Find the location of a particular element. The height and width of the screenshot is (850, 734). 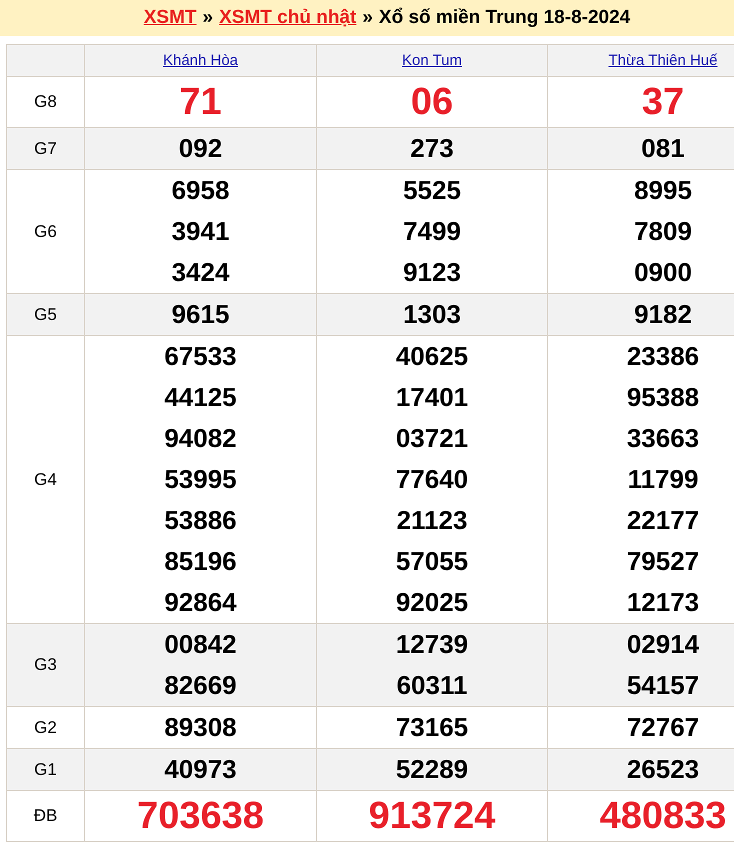

lottery-number: 67533 is located at coordinates (200, 356).